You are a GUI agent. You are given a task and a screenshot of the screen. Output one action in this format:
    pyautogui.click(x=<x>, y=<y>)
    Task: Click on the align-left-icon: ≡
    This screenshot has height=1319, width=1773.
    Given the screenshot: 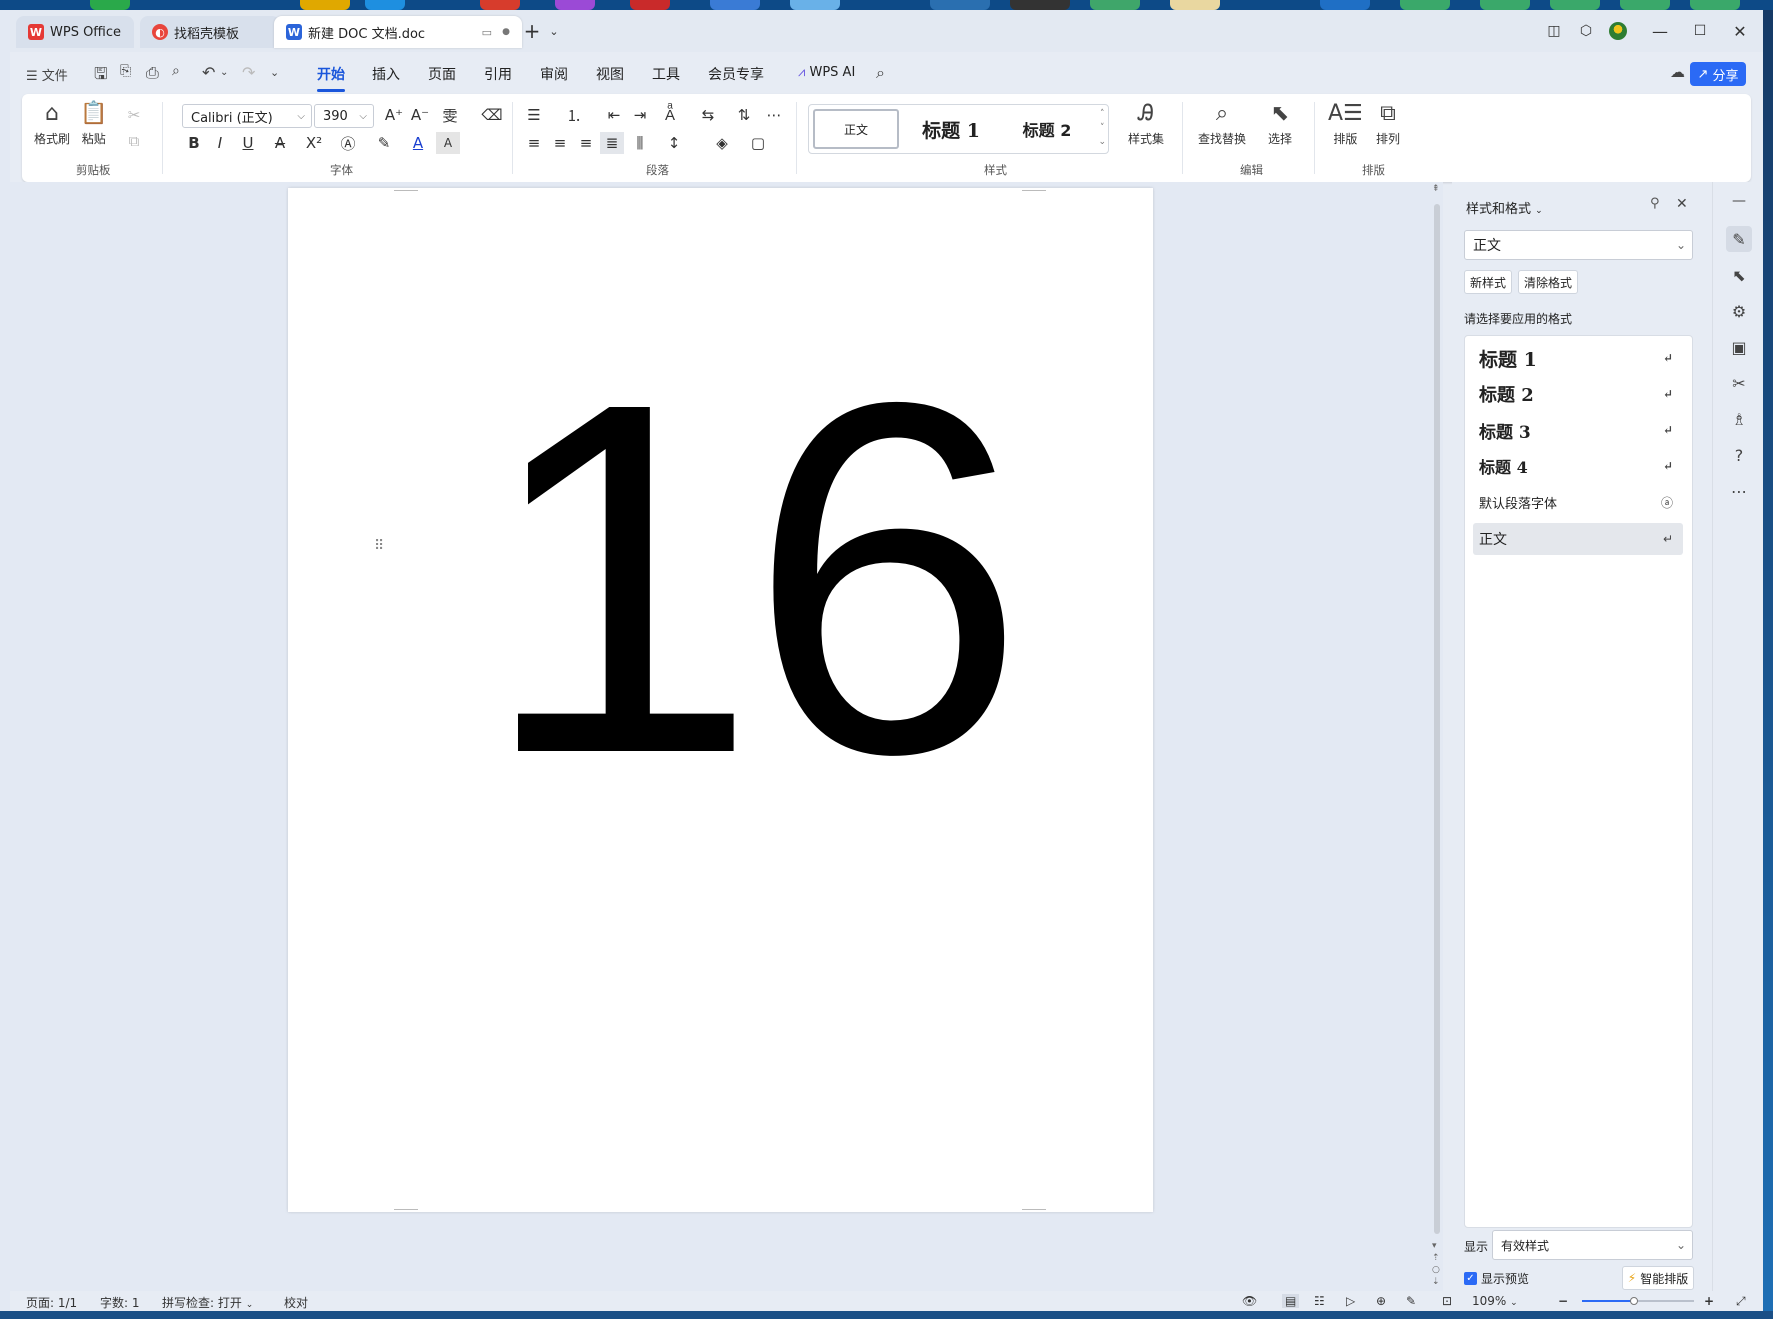 What is the action you would take?
    pyautogui.click(x=534, y=143)
    